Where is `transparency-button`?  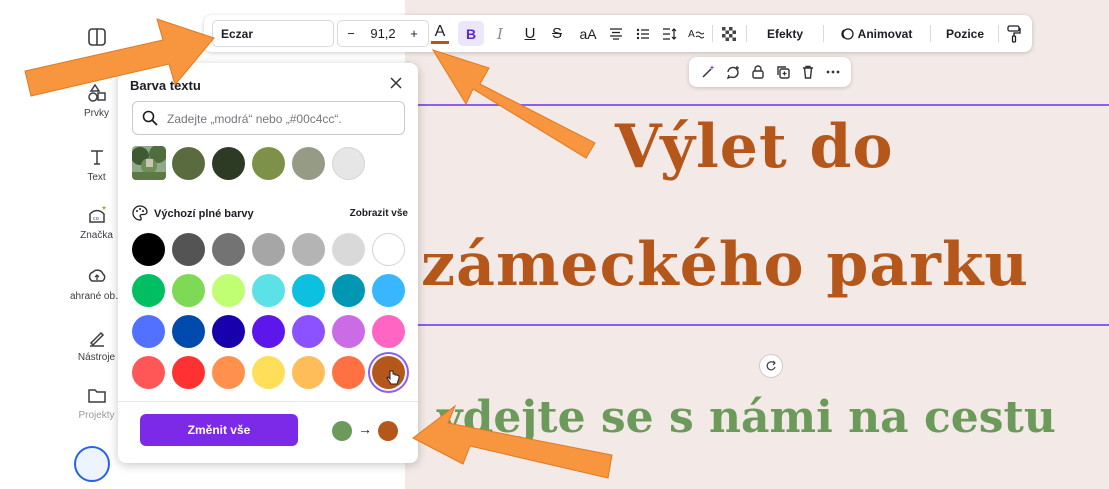 transparency-button is located at coordinates (729, 33).